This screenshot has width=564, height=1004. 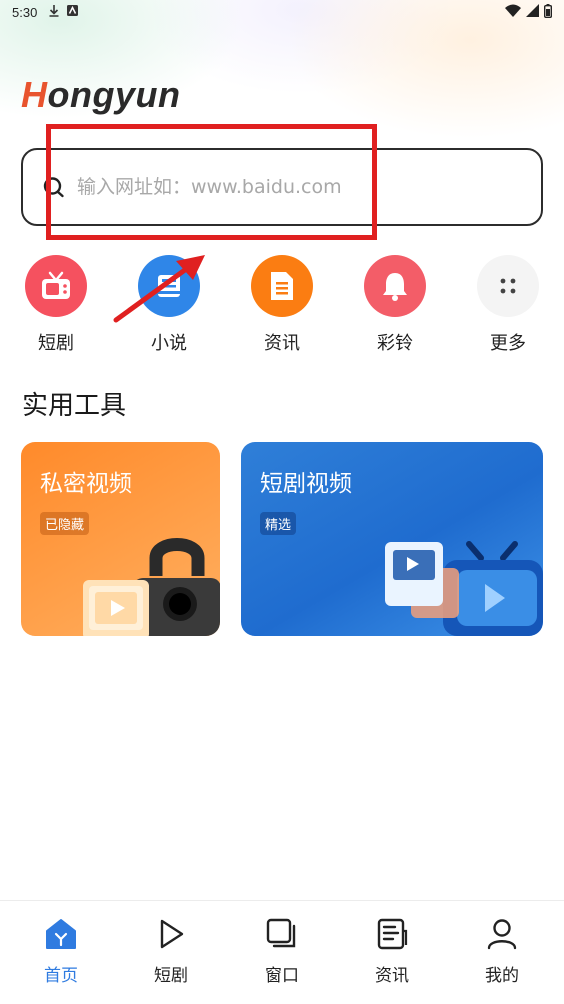 What do you see at coordinates (392, 951) in the screenshot?
I see `tab-news: 资讯` at bounding box center [392, 951].